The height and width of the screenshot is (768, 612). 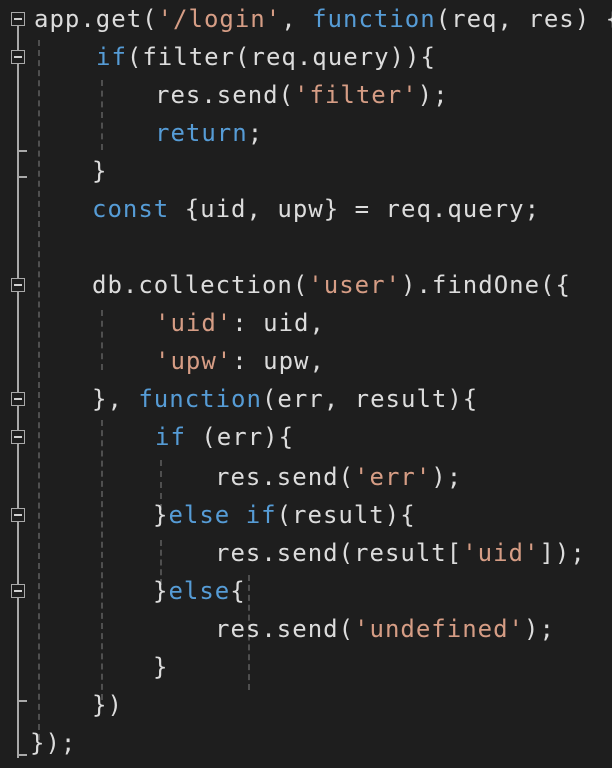 I want to click on code-token: },, so click(x=115, y=399).